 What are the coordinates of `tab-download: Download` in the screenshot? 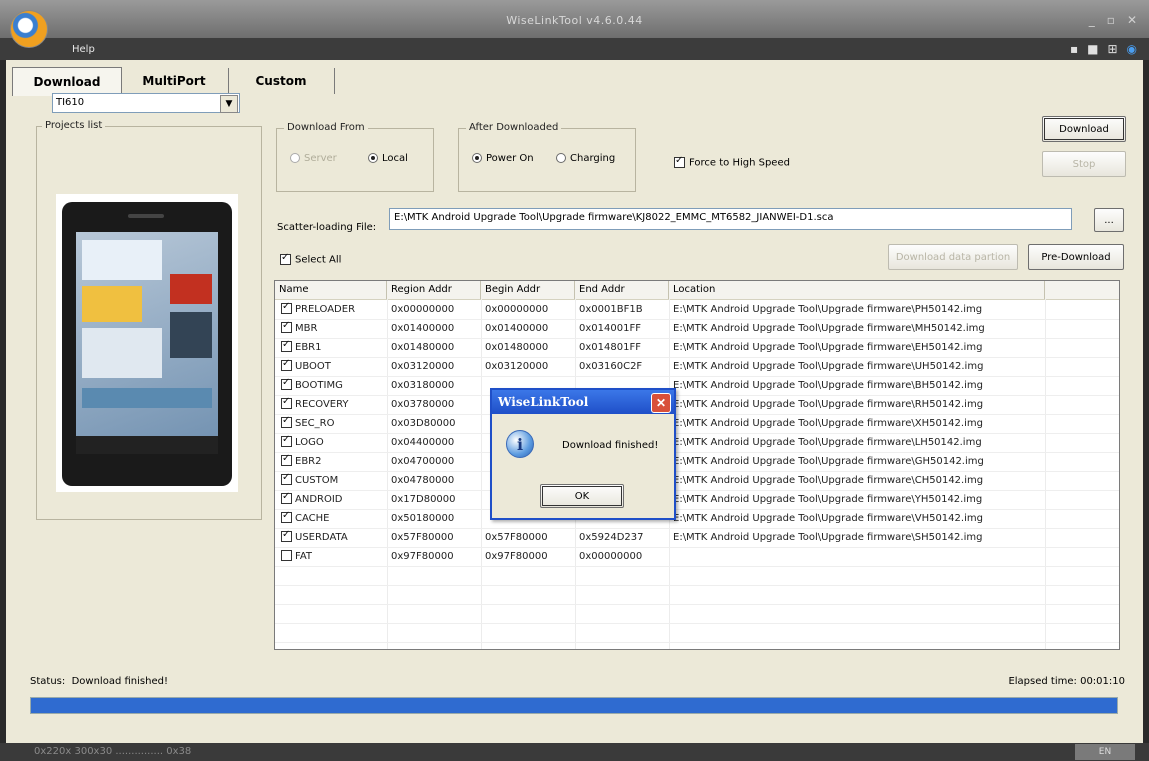 It's located at (67, 81).